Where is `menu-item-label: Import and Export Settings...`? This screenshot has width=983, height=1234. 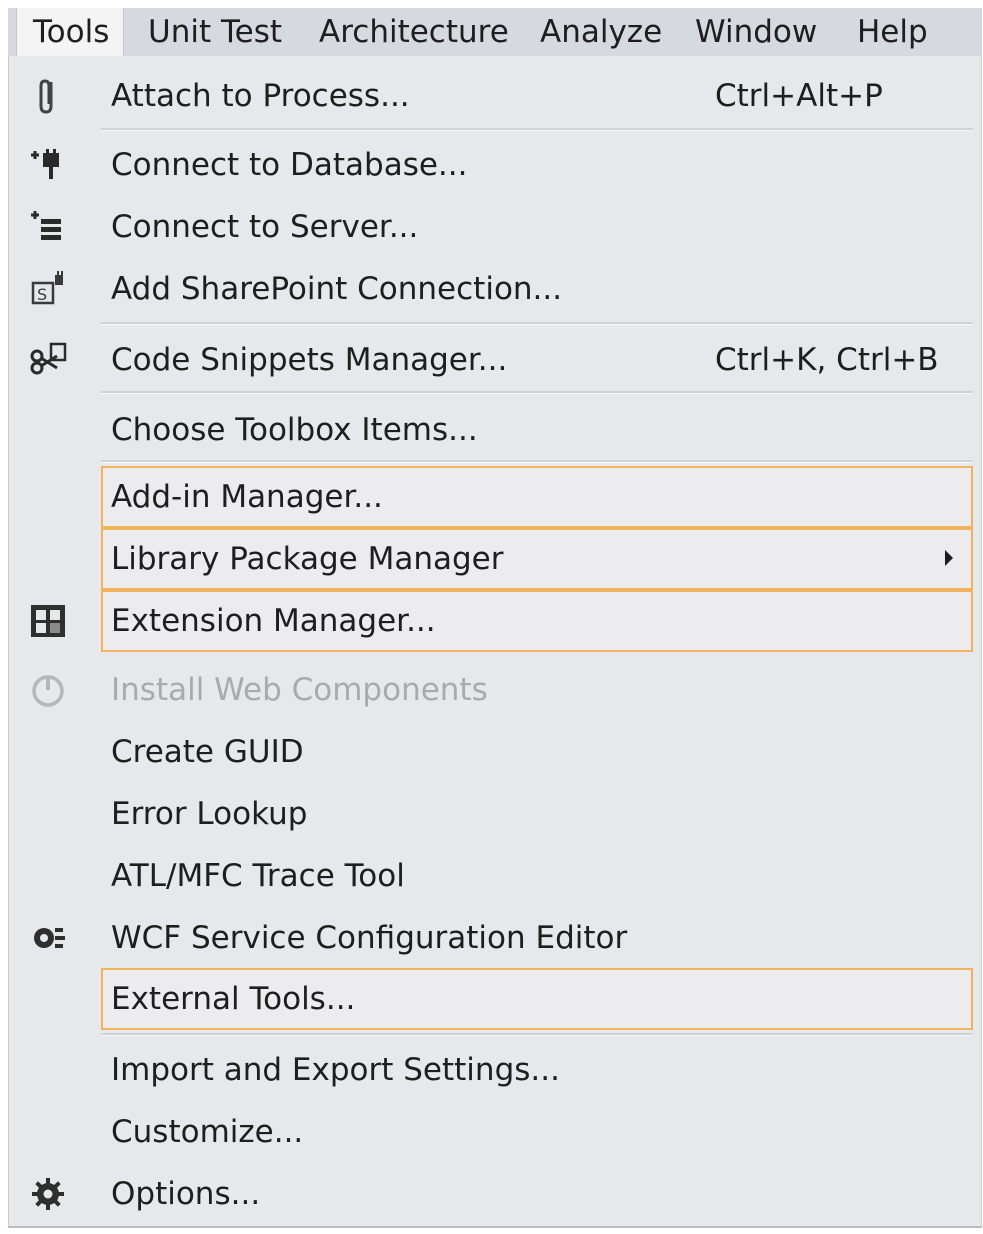 menu-item-label: Import and Export Settings... is located at coordinates (335, 1070).